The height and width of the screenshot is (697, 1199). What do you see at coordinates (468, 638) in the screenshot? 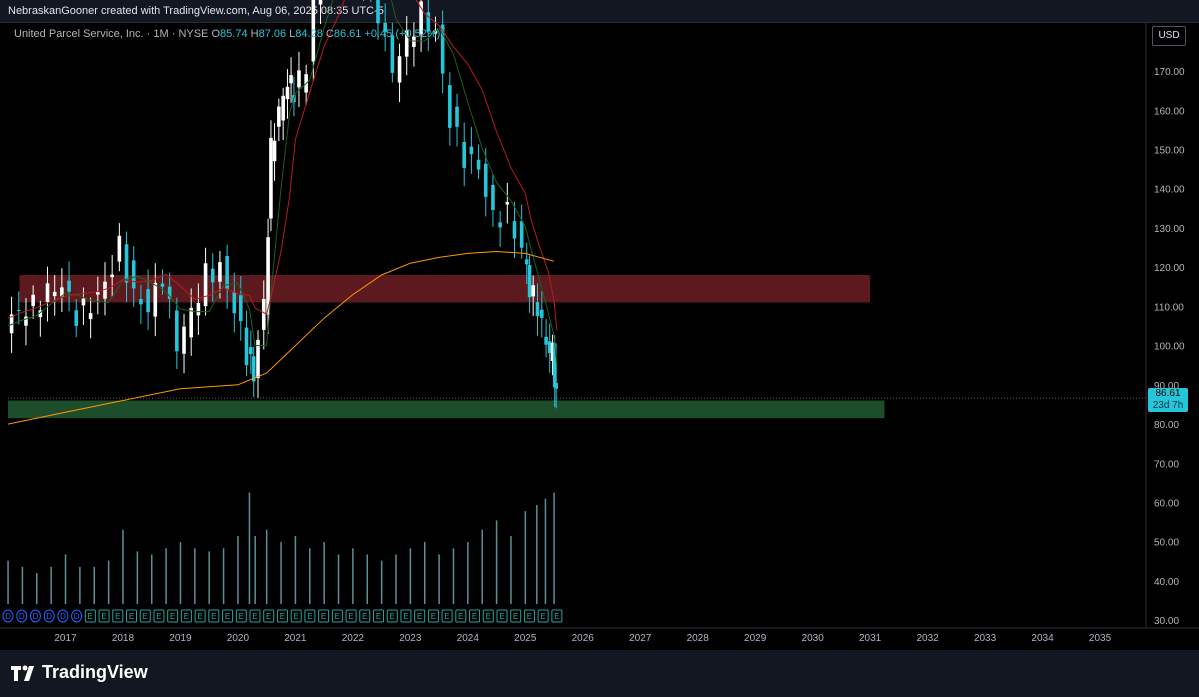
I see `x-tick-label: 2024` at bounding box center [468, 638].